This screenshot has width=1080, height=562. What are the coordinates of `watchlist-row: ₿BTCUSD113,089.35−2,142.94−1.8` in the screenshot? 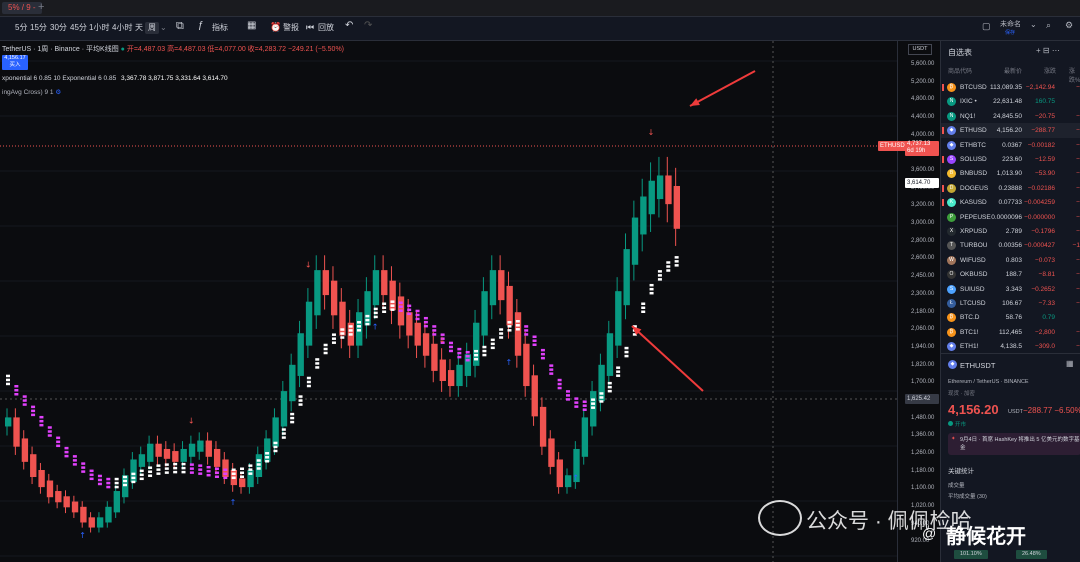 It's located at (1010, 87).